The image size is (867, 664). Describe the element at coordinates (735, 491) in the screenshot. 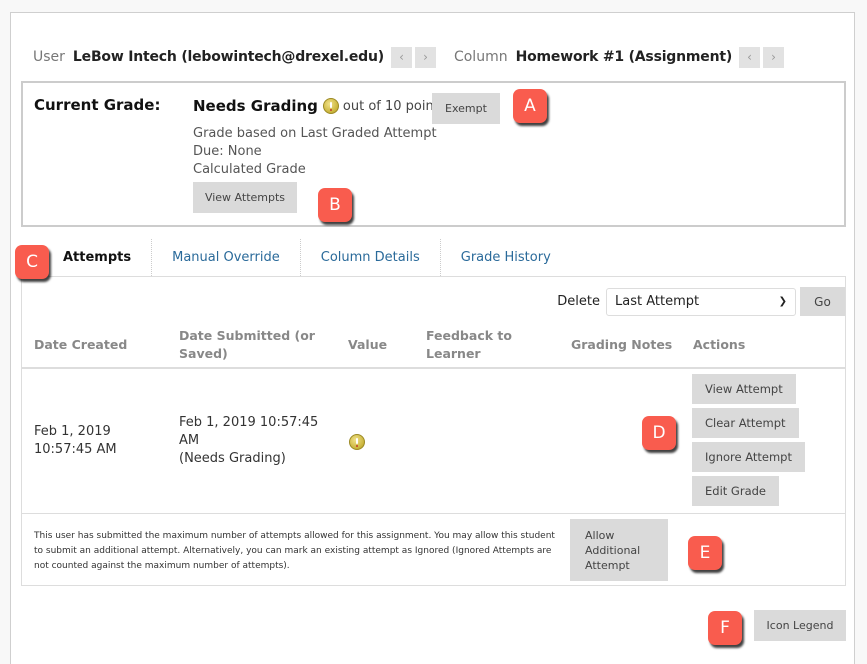

I see `edit-grade-button: Edit Grade` at that location.